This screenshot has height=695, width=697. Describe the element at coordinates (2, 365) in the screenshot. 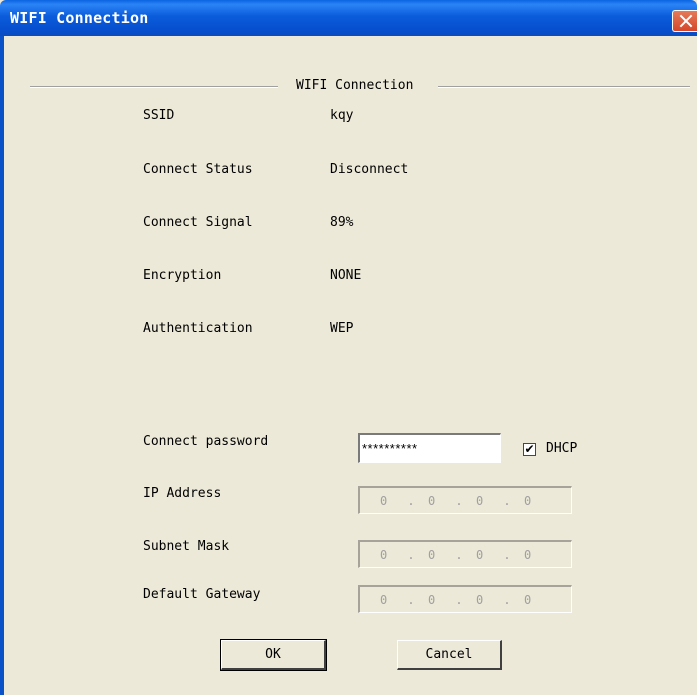

I see `window-frame-left` at that location.